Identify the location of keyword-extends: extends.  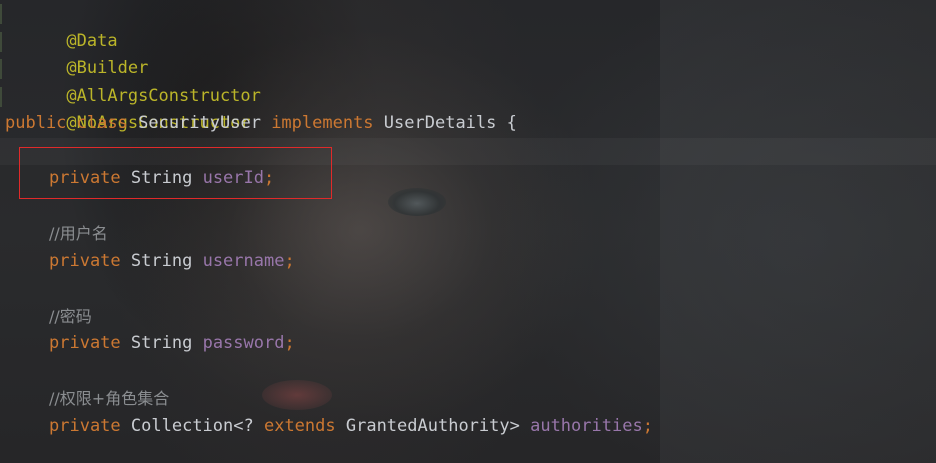
(299, 425).